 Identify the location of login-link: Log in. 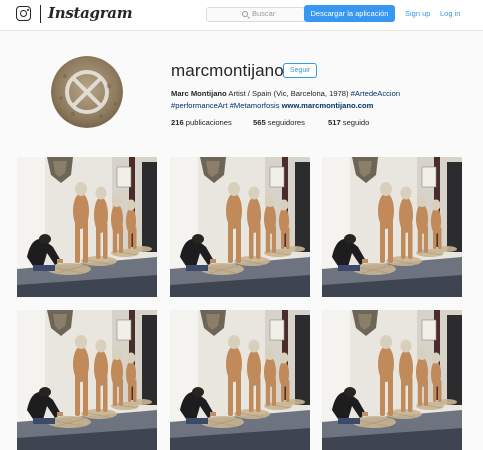
(450, 13).